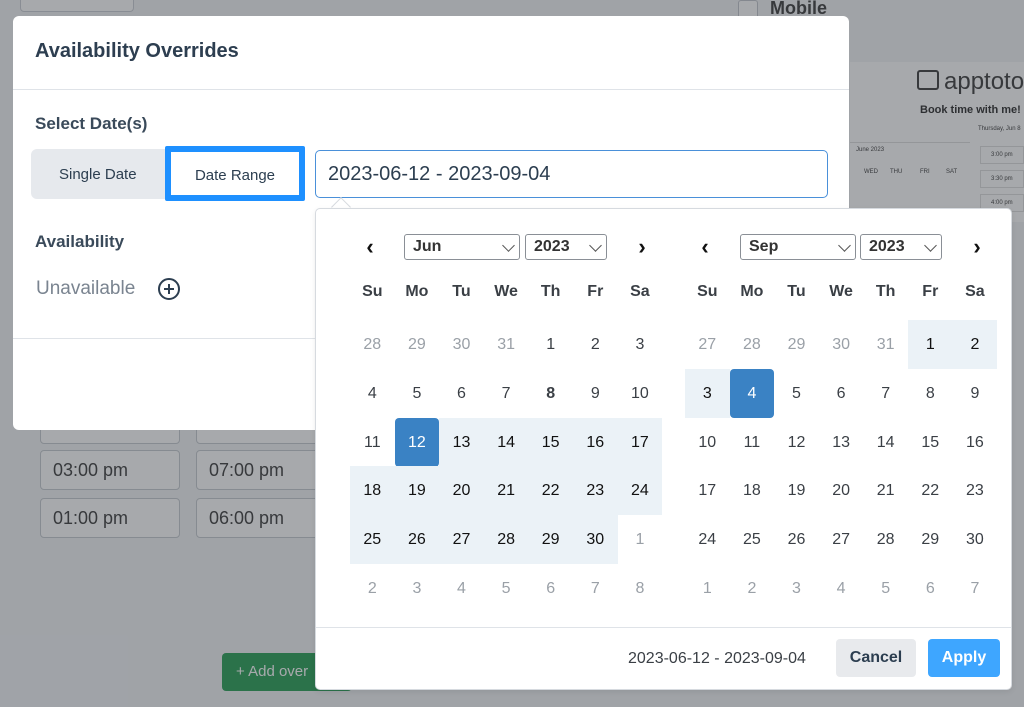 This screenshot has width=1024, height=707. Describe the element at coordinates (595, 291) in the screenshot. I see `weekday-header: Fr` at that location.